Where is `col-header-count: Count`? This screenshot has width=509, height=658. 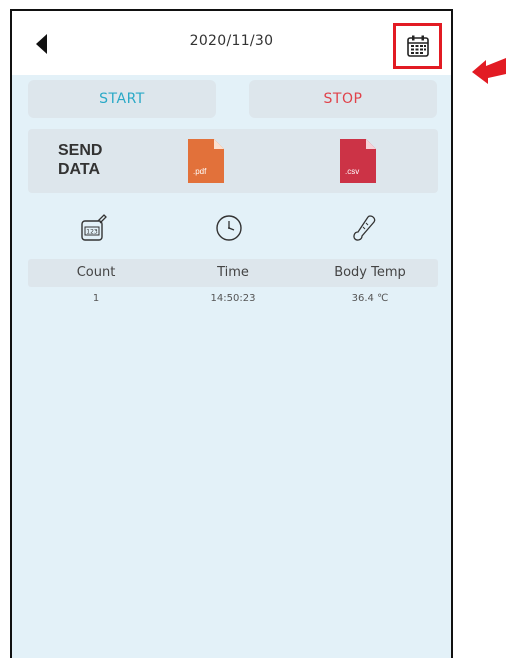 col-header-count: Count is located at coordinates (96, 272).